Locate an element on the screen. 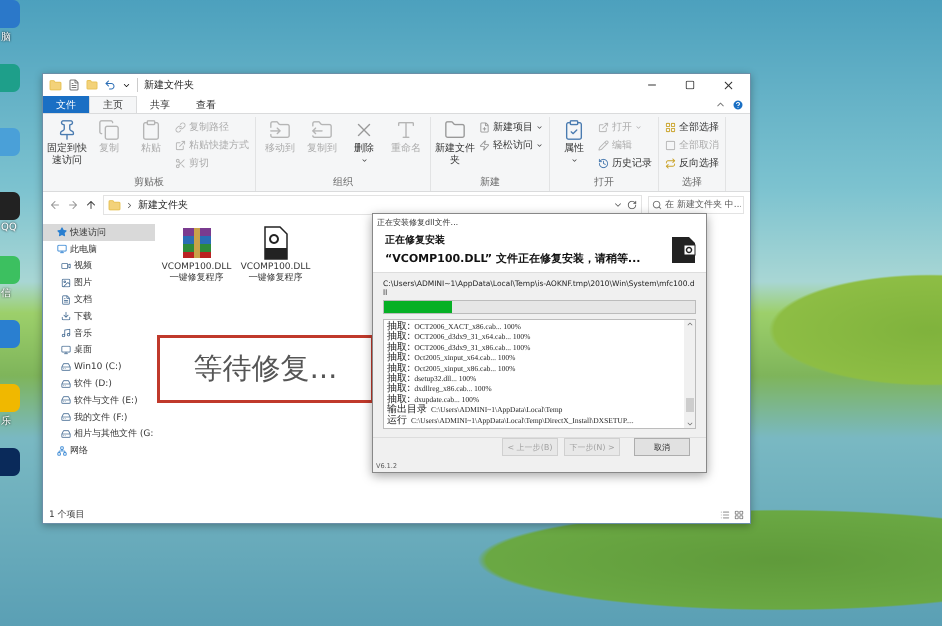 This screenshot has height=626, width=942. scissors-icon is located at coordinates (180, 163).